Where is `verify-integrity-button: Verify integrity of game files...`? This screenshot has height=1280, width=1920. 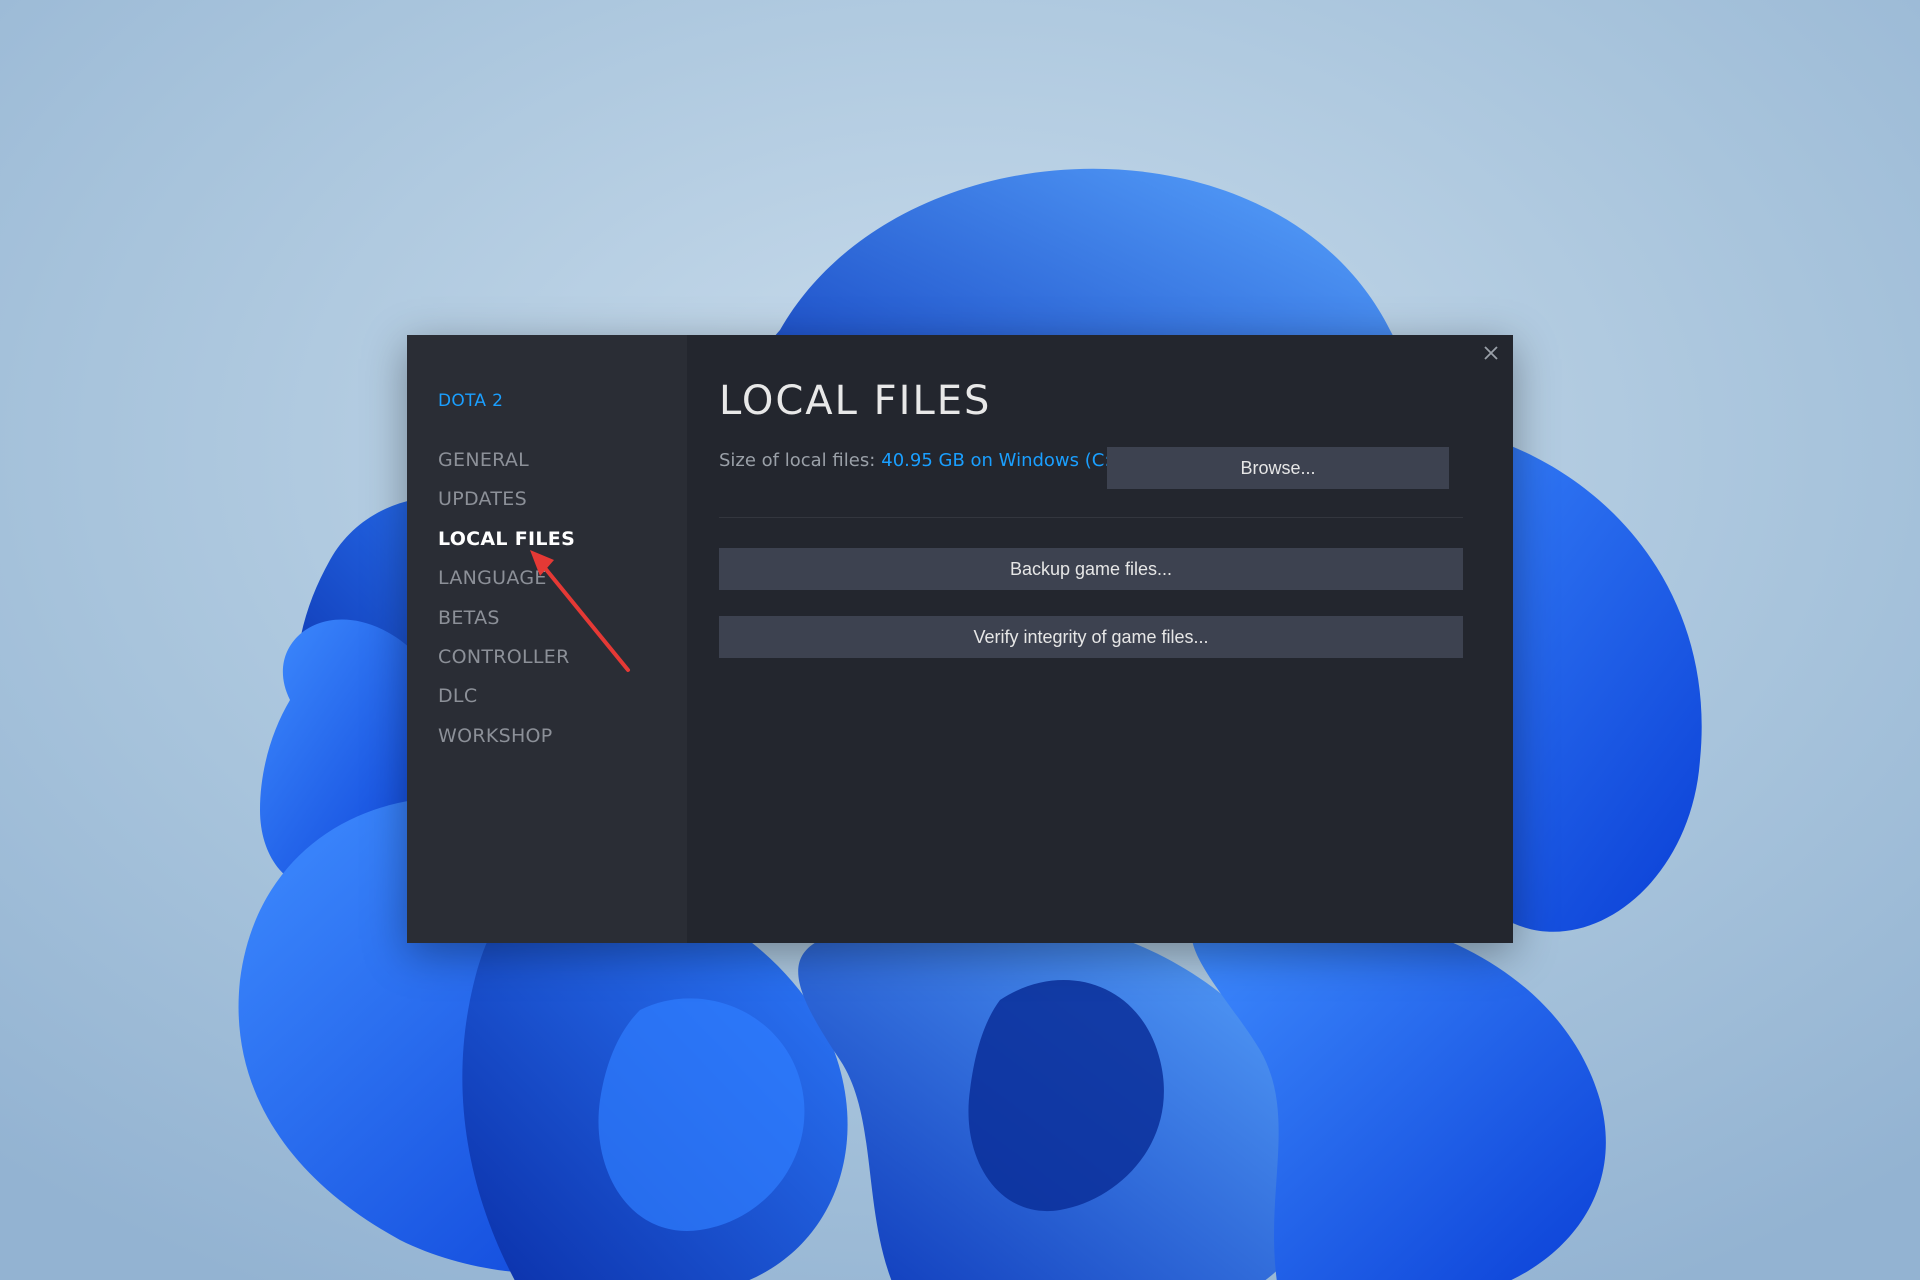 verify-integrity-button: Verify integrity of game files... is located at coordinates (1091, 637).